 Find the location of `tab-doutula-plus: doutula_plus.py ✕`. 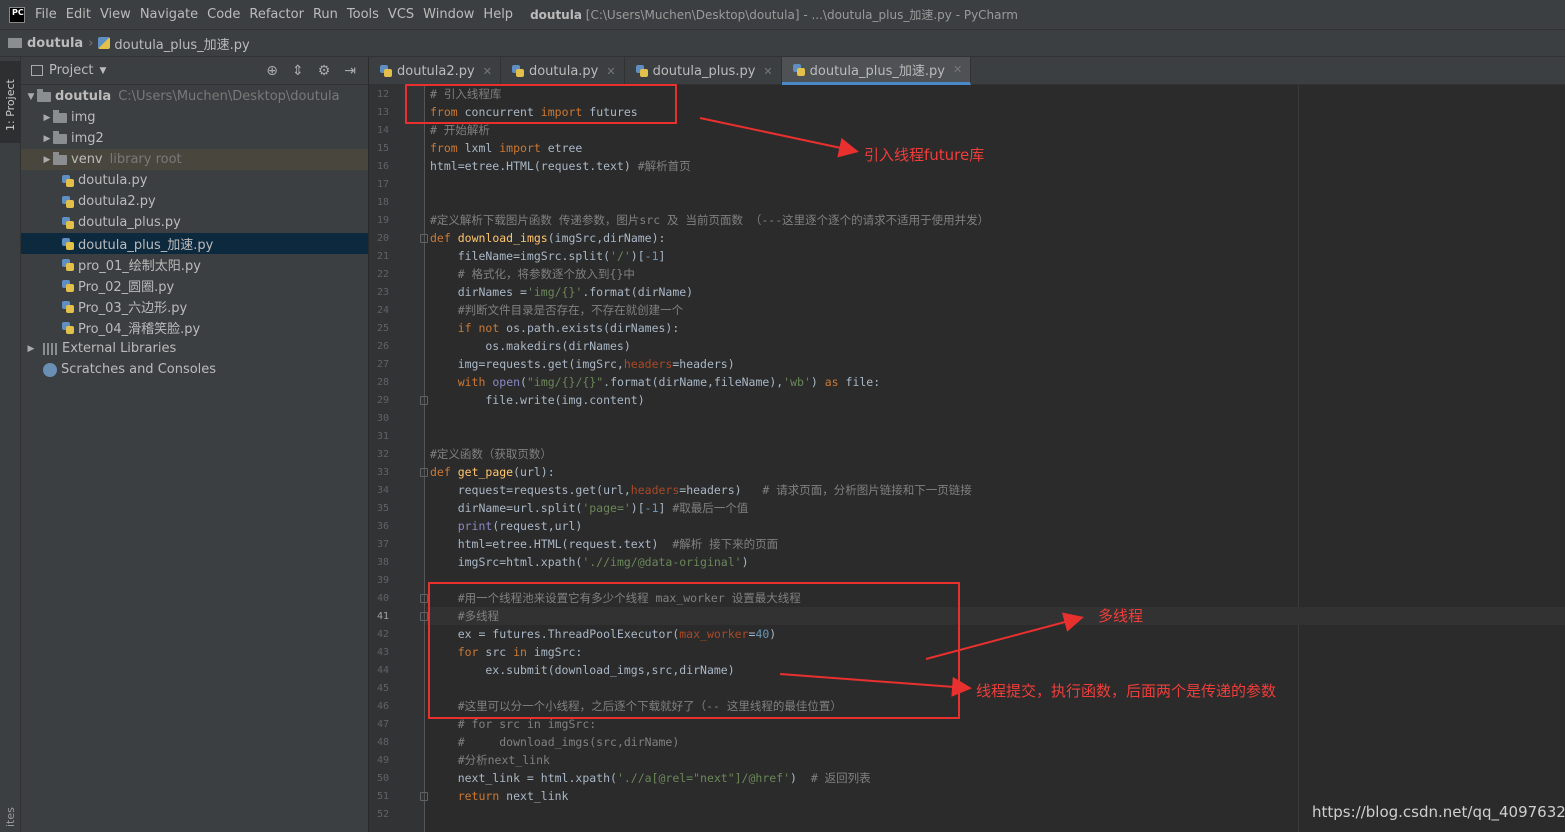

tab-doutula-plus: doutula_plus.py ✕ is located at coordinates (703, 71).